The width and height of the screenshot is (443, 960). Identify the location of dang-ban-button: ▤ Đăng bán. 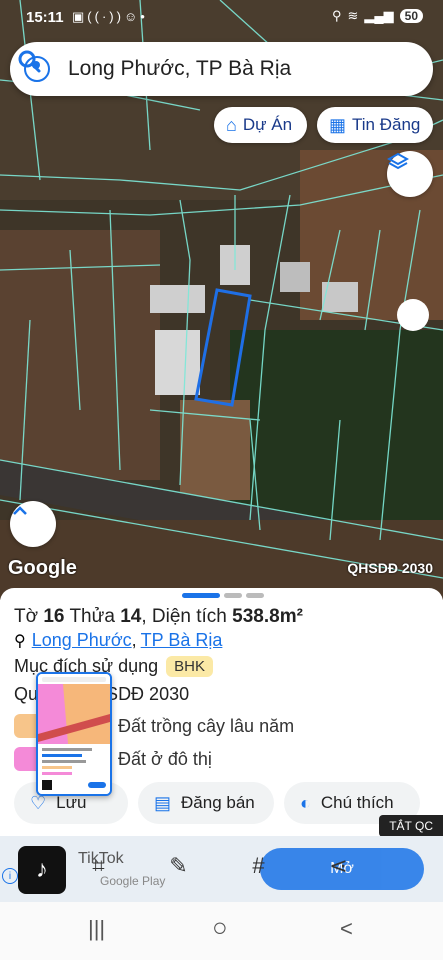
(206, 803).